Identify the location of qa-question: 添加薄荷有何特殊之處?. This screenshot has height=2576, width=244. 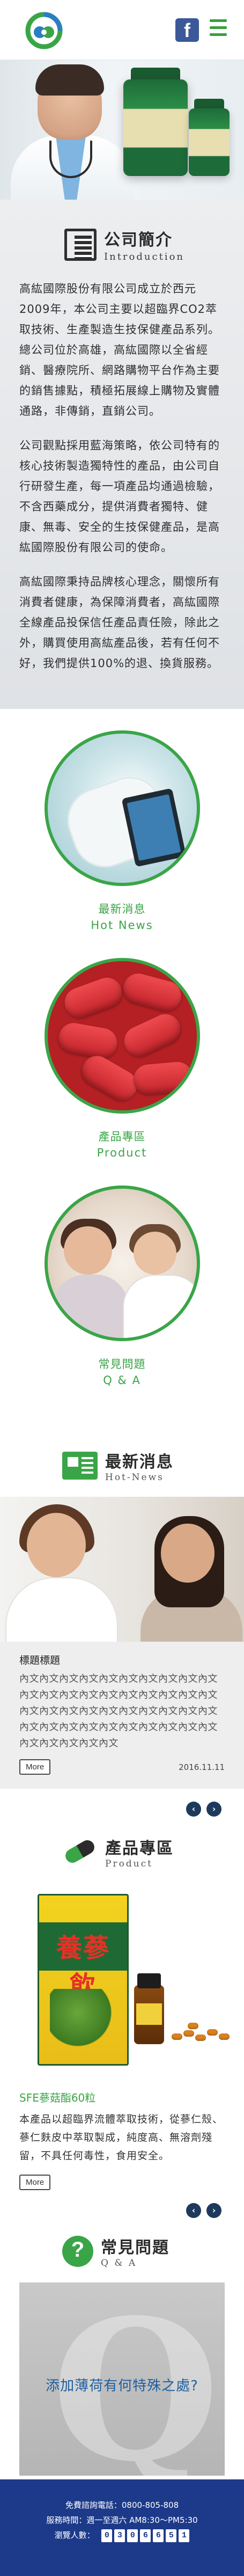
(122, 2385).